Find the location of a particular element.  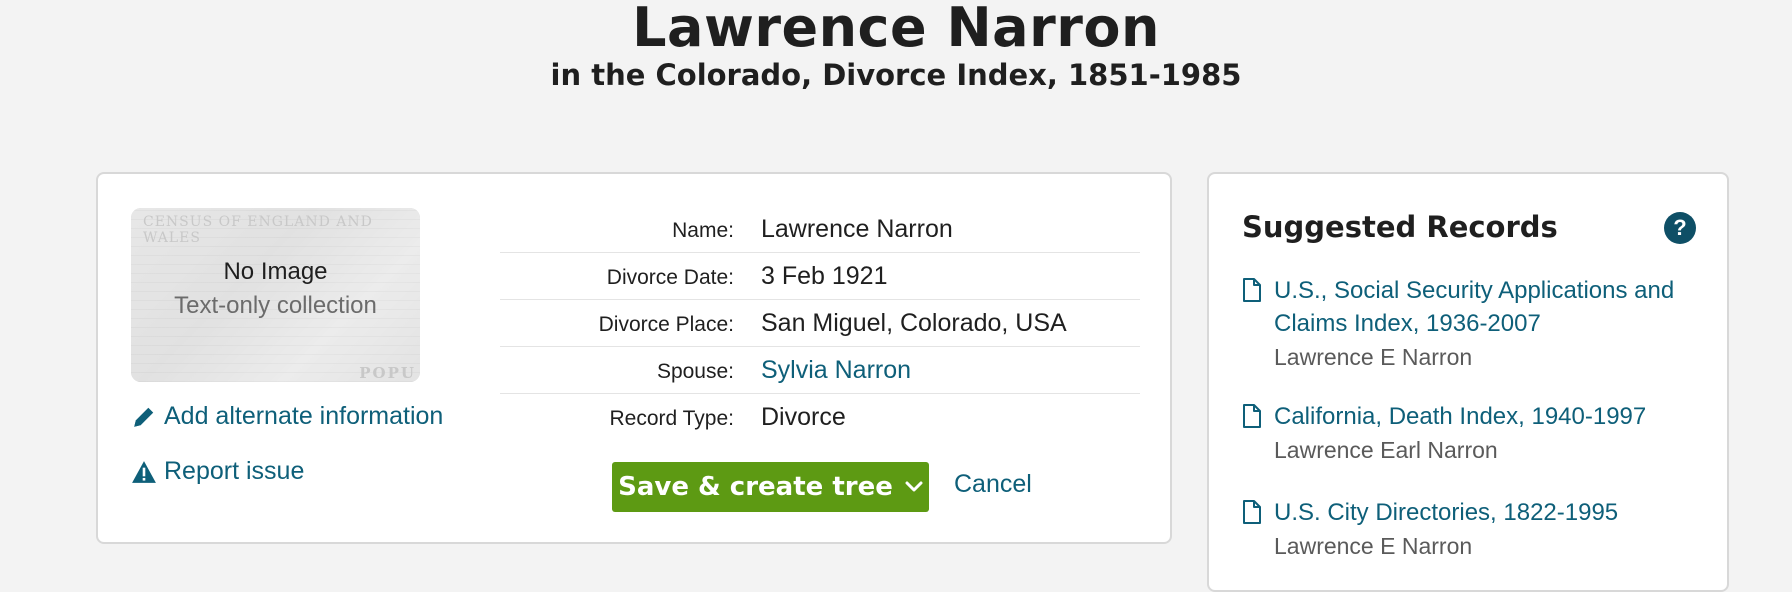

cancel-button: Cancel is located at coordinates (993, 484).